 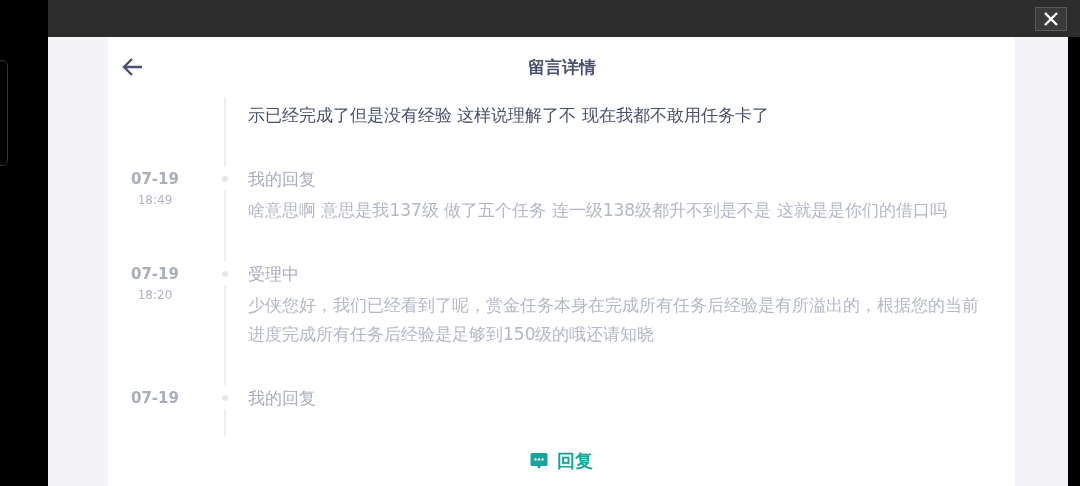 What do you see at coordinates (561, 67) in the screenshot?
I see `page-title: 留言详情` at bounding box center [561, 67].